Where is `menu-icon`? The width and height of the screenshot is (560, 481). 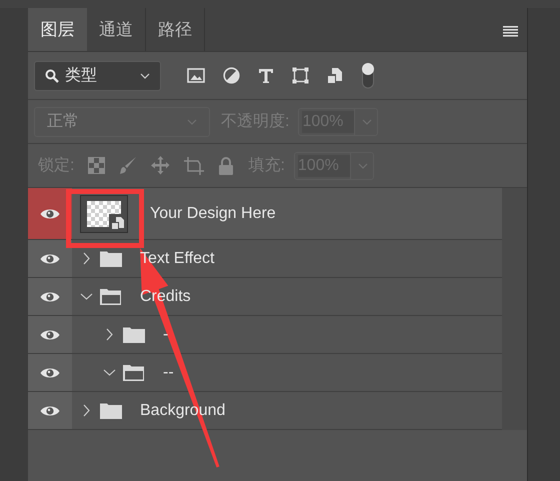 menu-icon is located at coordinates (510, 31).